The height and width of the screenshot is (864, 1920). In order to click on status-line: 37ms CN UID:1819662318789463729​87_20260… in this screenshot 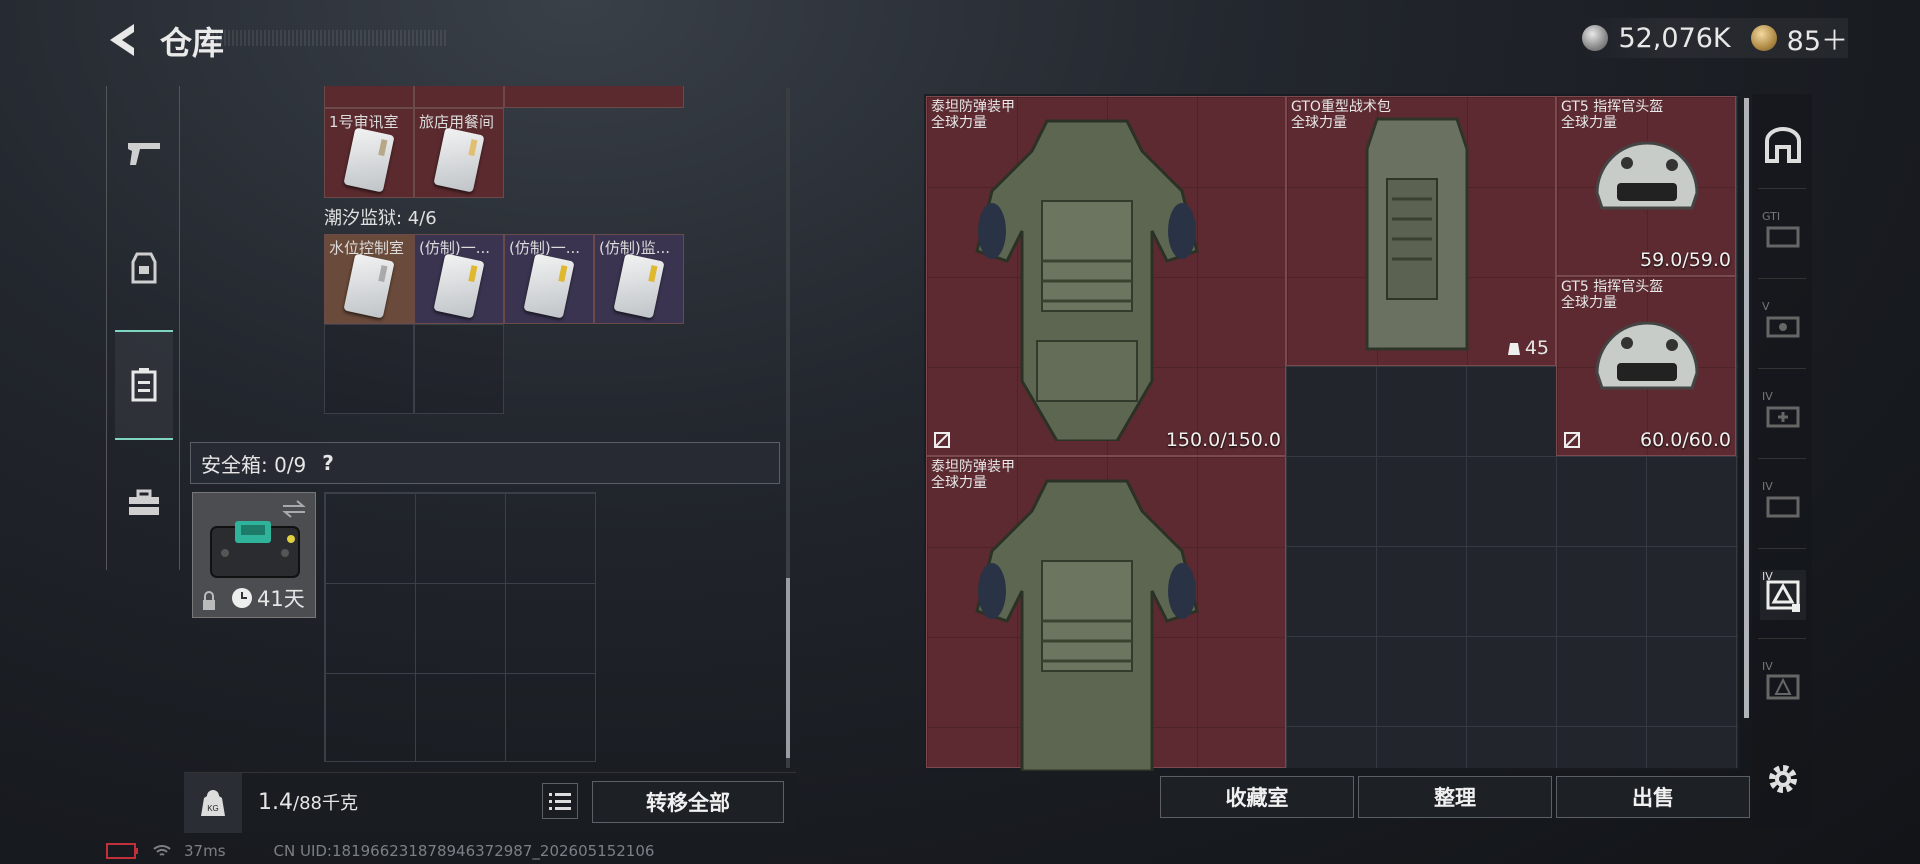, I will do `click(380, 851)`.